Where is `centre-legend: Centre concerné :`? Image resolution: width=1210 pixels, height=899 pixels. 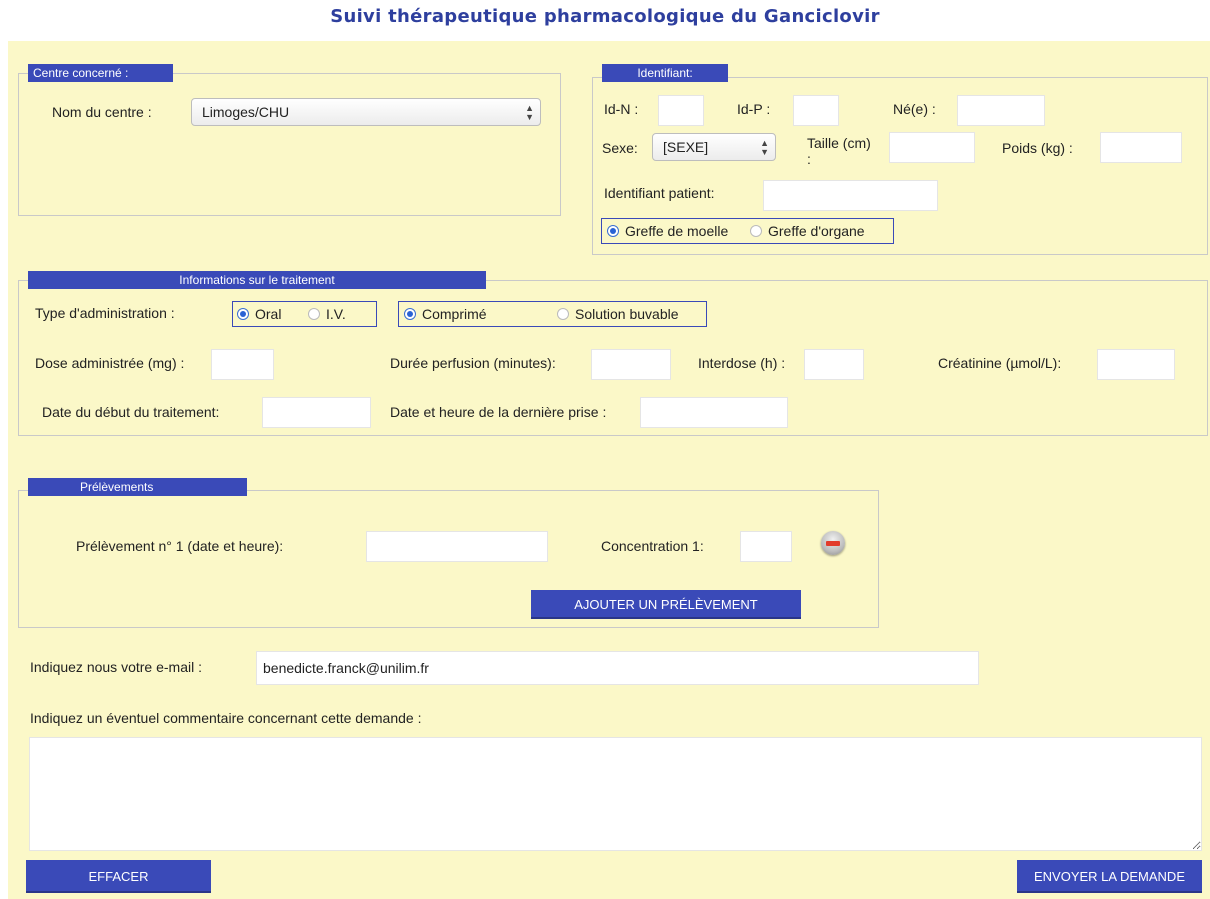 centre-legend: Centre concerné : is located at coordinates (100, 73).